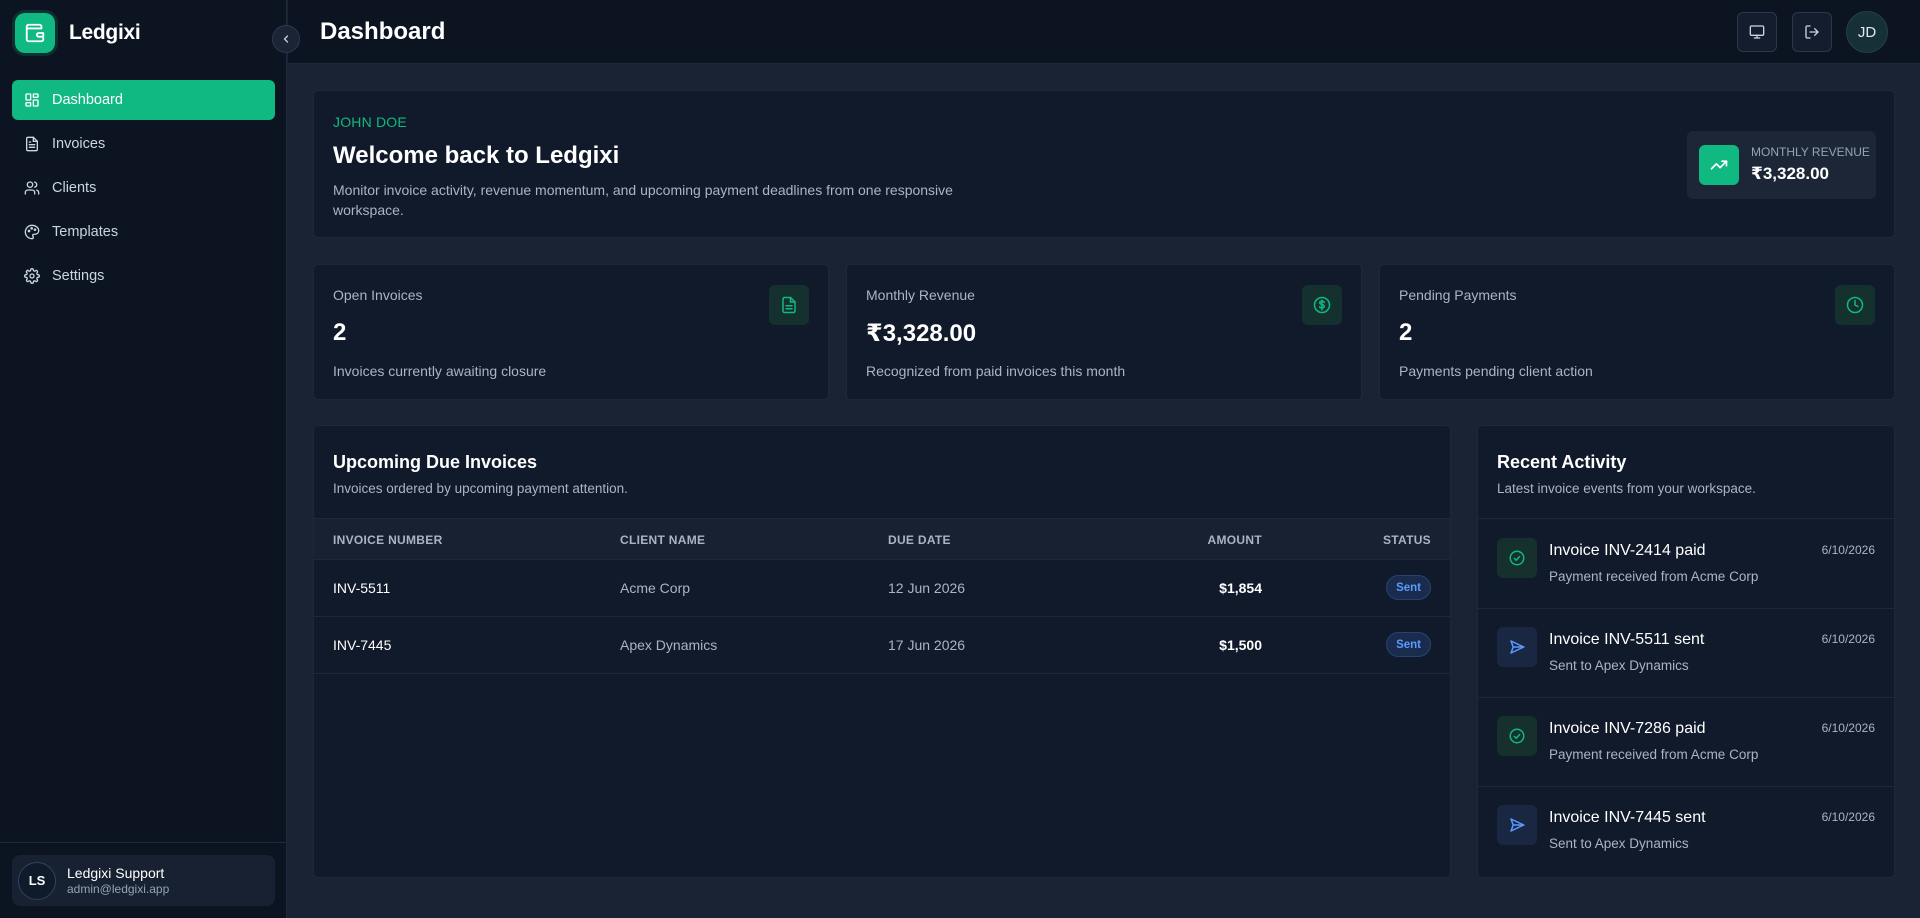 The image size is (1920, 918). I want to click on sidebar-item-settings: Settings, so click(143, 276).